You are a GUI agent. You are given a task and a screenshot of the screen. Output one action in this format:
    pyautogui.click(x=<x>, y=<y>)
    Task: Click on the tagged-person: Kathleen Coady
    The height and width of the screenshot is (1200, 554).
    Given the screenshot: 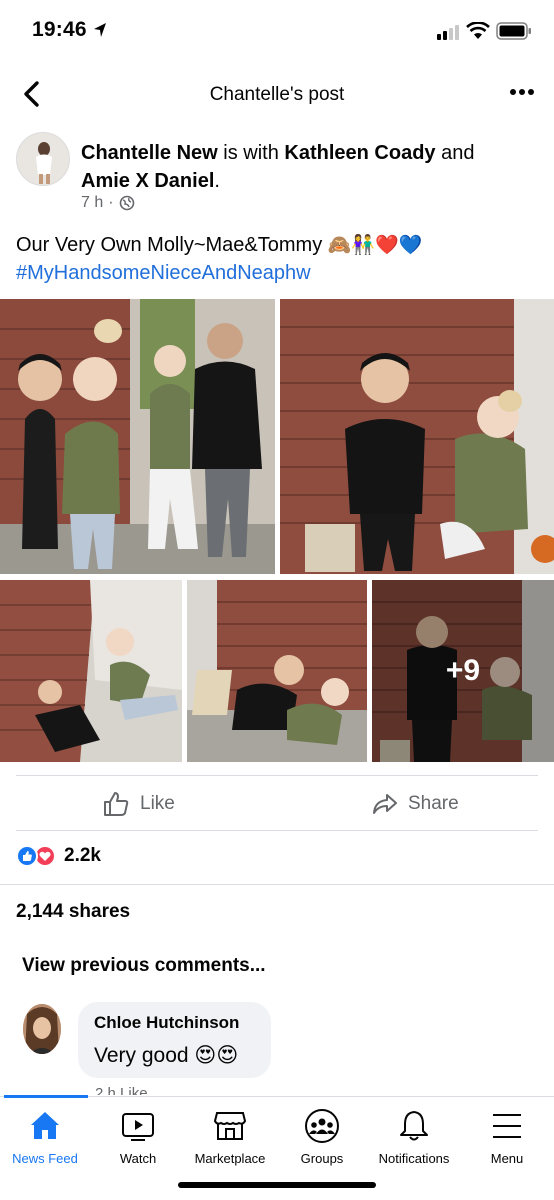 What is the action you would take?
    pyautogui.click(x=359, y=153)
    